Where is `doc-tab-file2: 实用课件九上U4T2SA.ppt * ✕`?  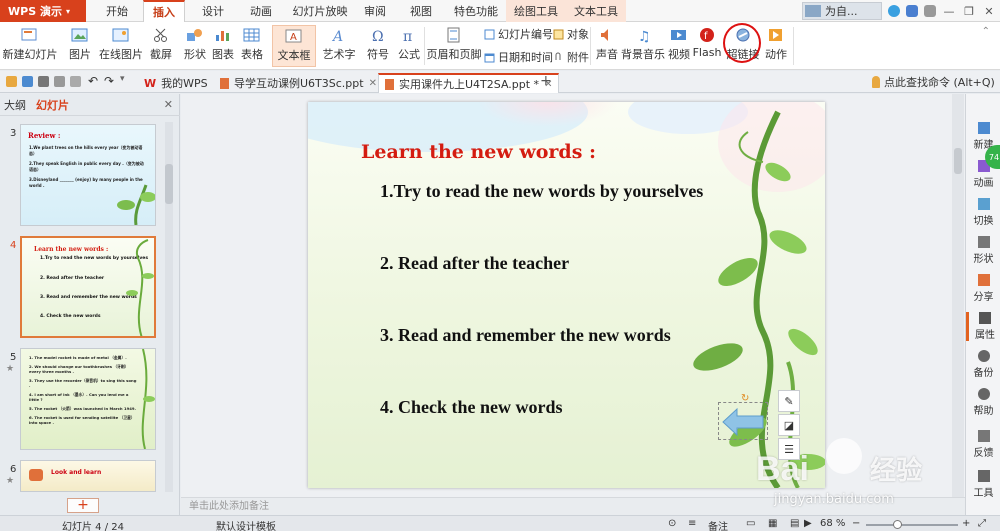
doc-tab-file2: 实用课件九上U4T2SA.ppt * ✕ is located at coordinates (469, 83).